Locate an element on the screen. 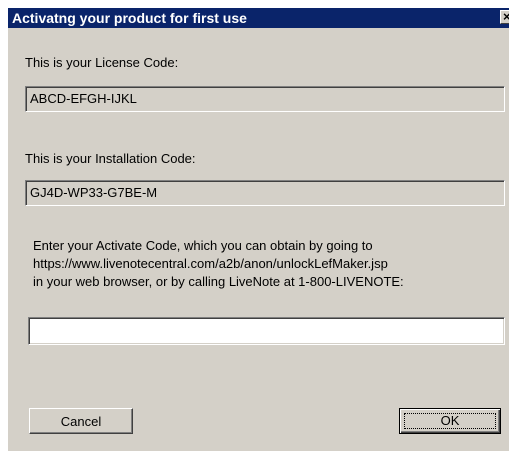  installation-code-label: This is your Installation Code: is located at coordinates (110, 158).